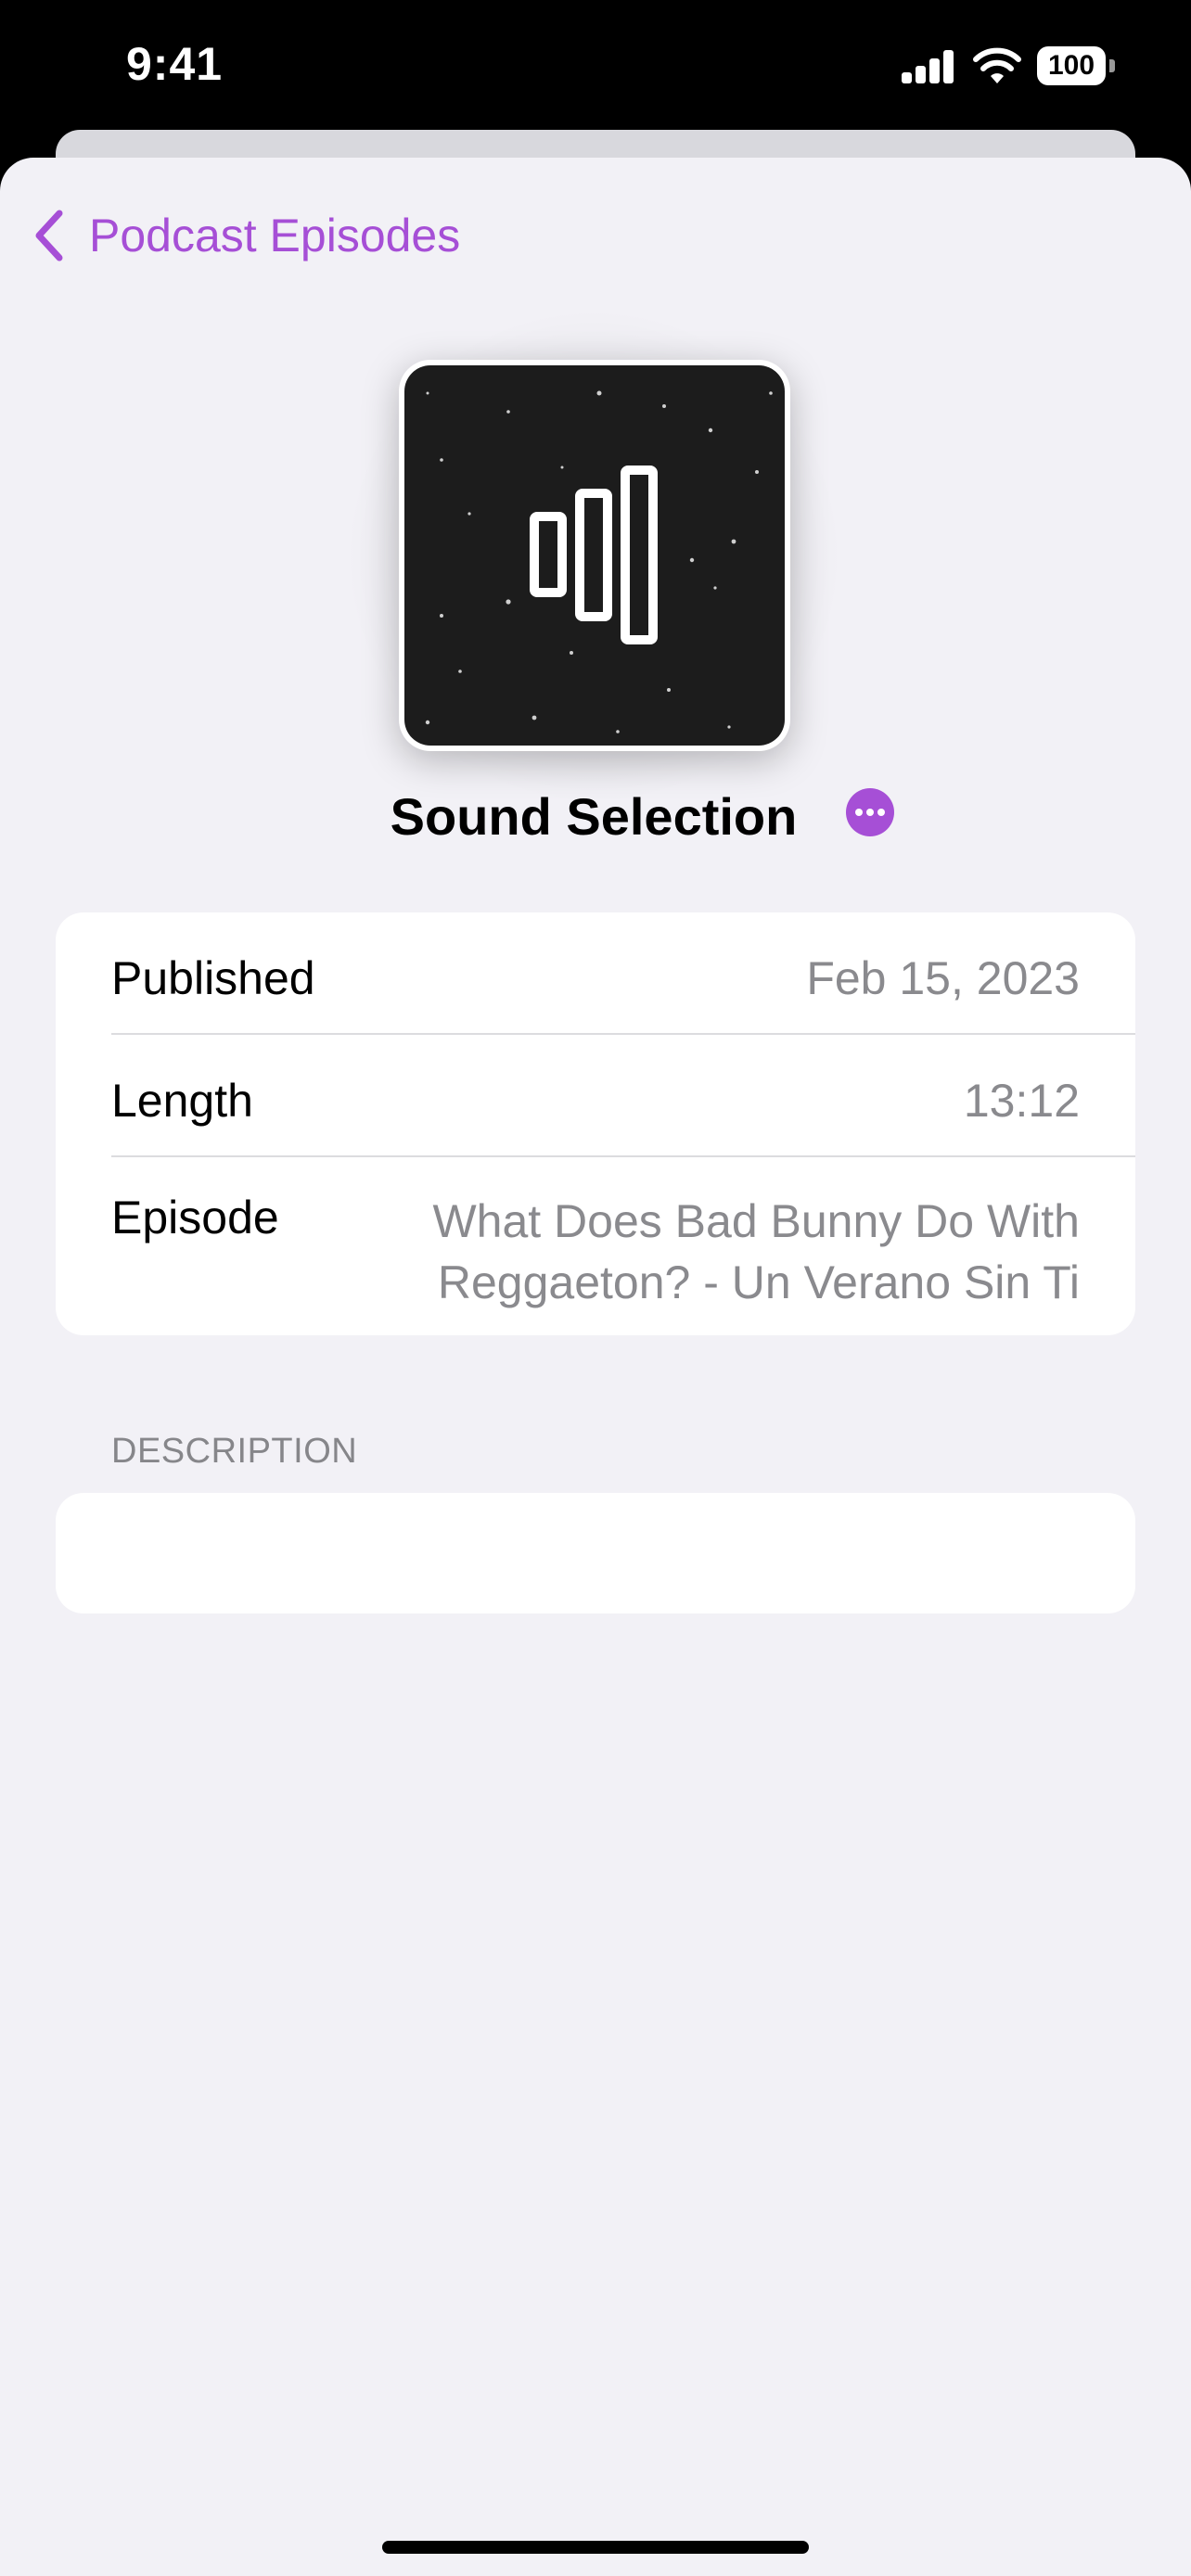 Image resolution: width=1191 pixels, height=2576 pixels. I want to click on podcast-title: Sound Selection, so click(594, 816).